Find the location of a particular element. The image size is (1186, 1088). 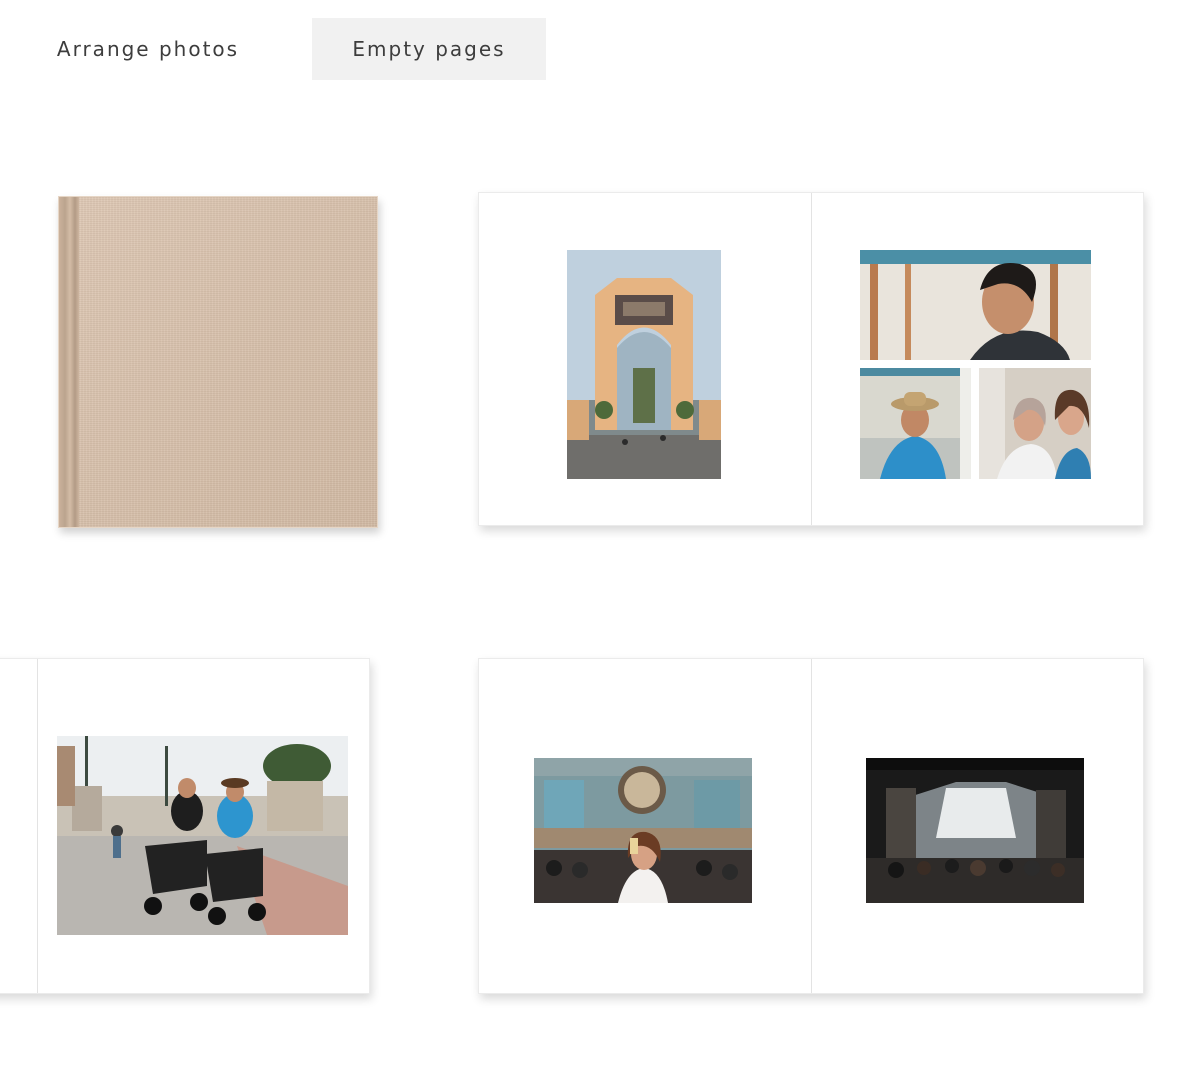

tab-arrange-photos: Arrange photos is located at coordinates (148, 49).